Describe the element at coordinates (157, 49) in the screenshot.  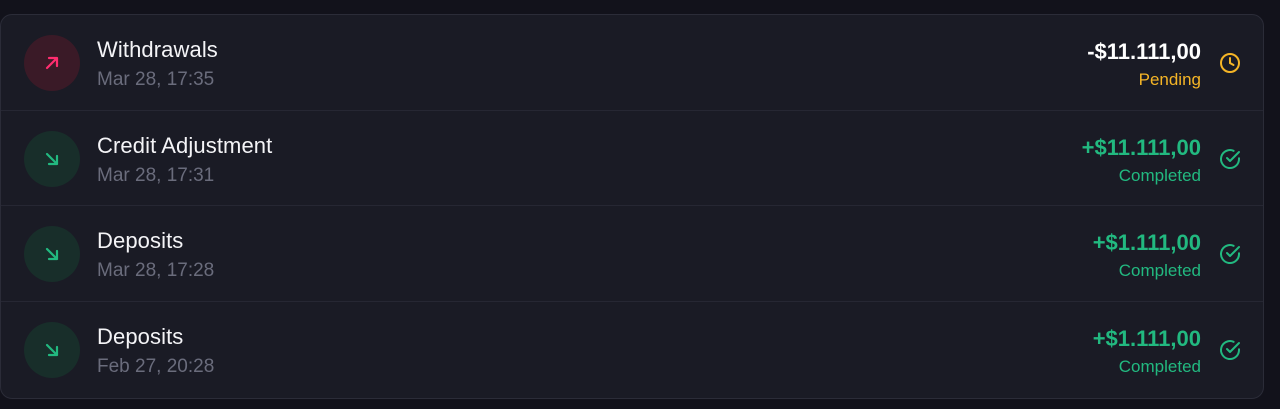
I see `transaction-title: Withdrawals` at that location.